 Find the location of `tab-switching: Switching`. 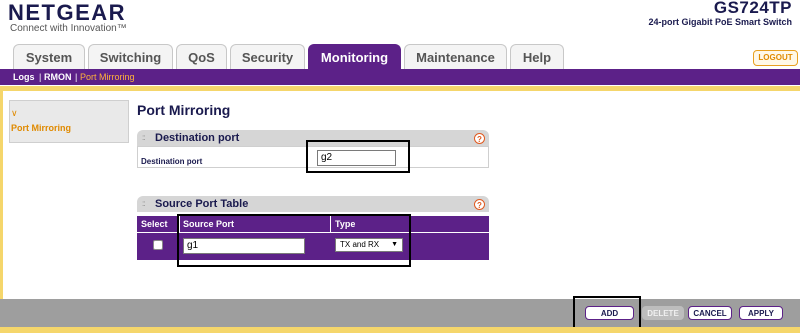

tab-switching: Switching is located at coordinates (130, 57).